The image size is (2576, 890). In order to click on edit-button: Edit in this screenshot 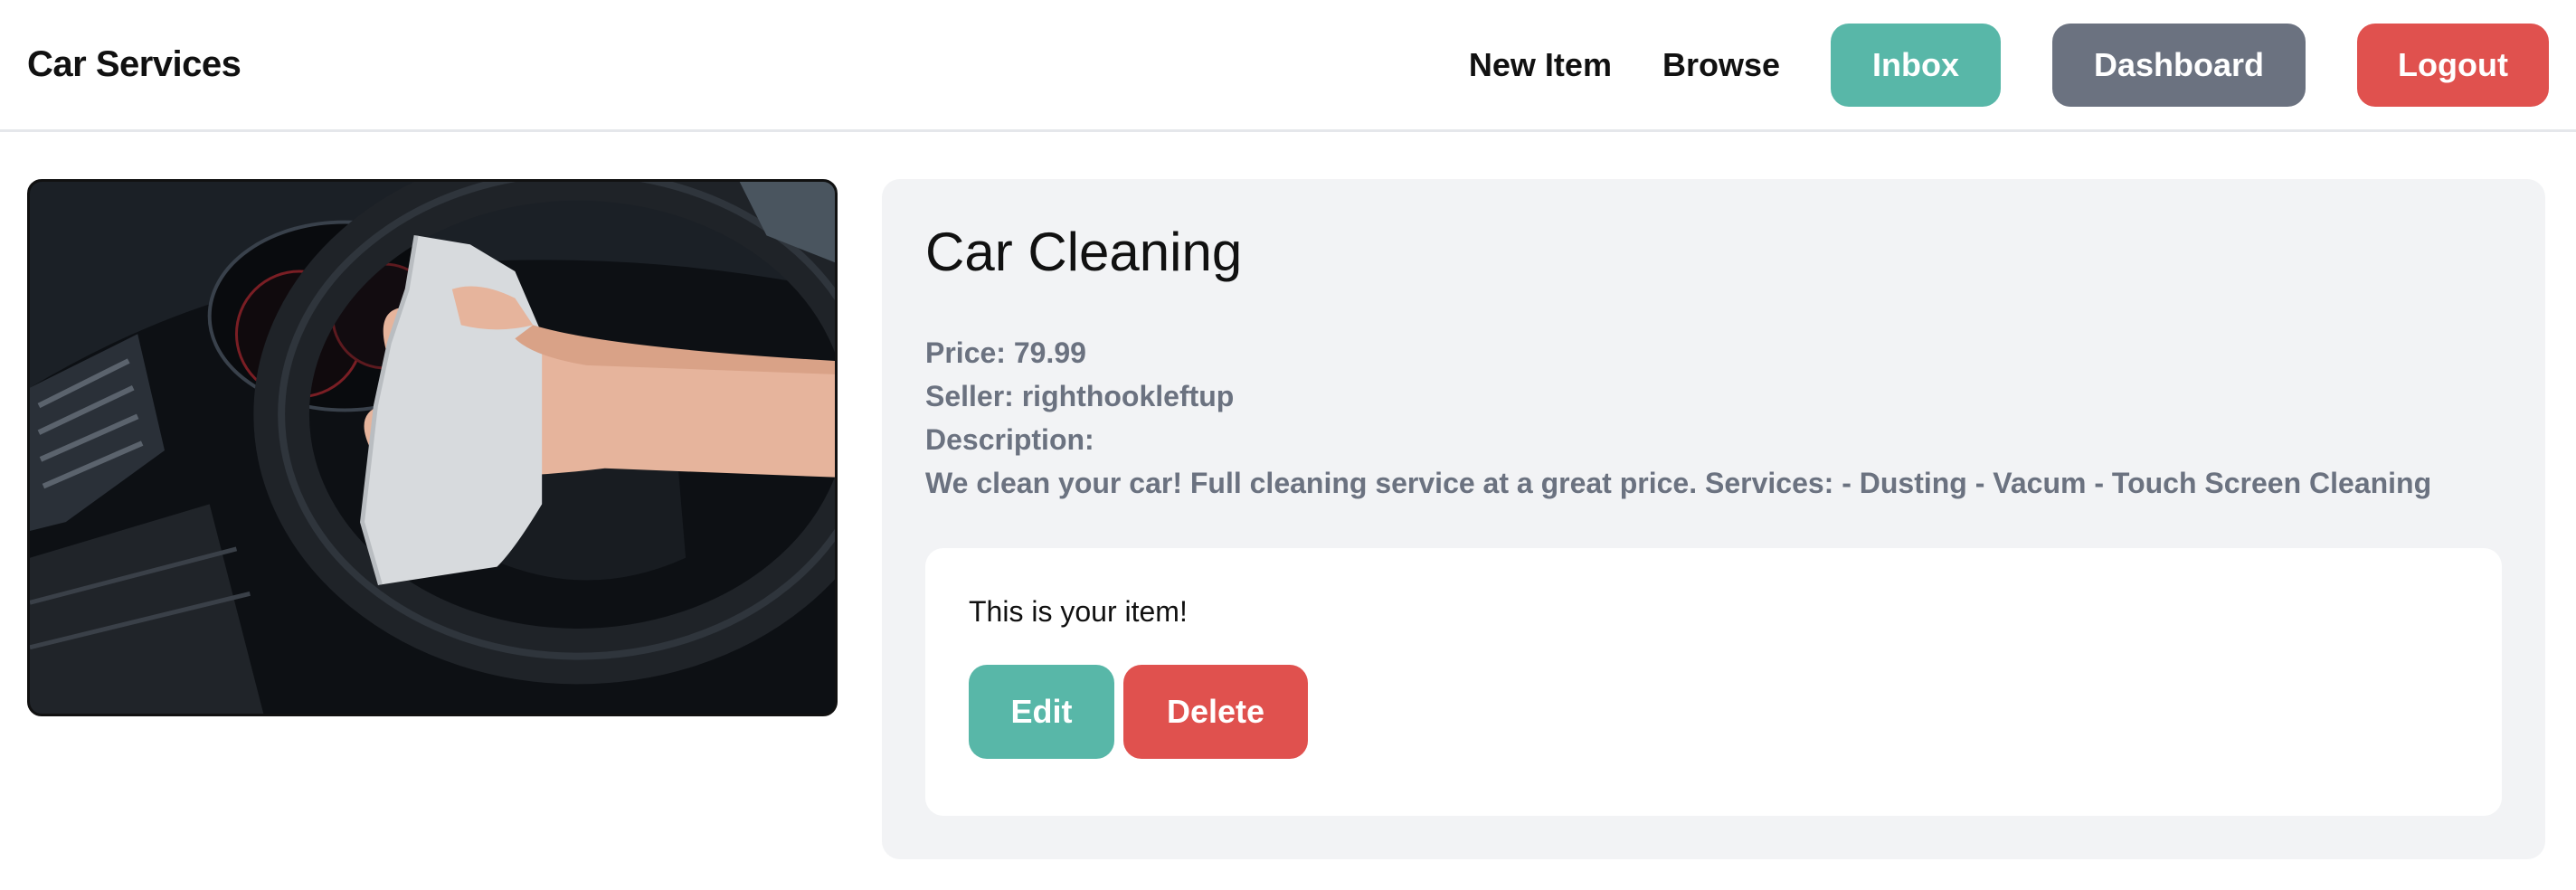, I will do `click(1041, 712)`.